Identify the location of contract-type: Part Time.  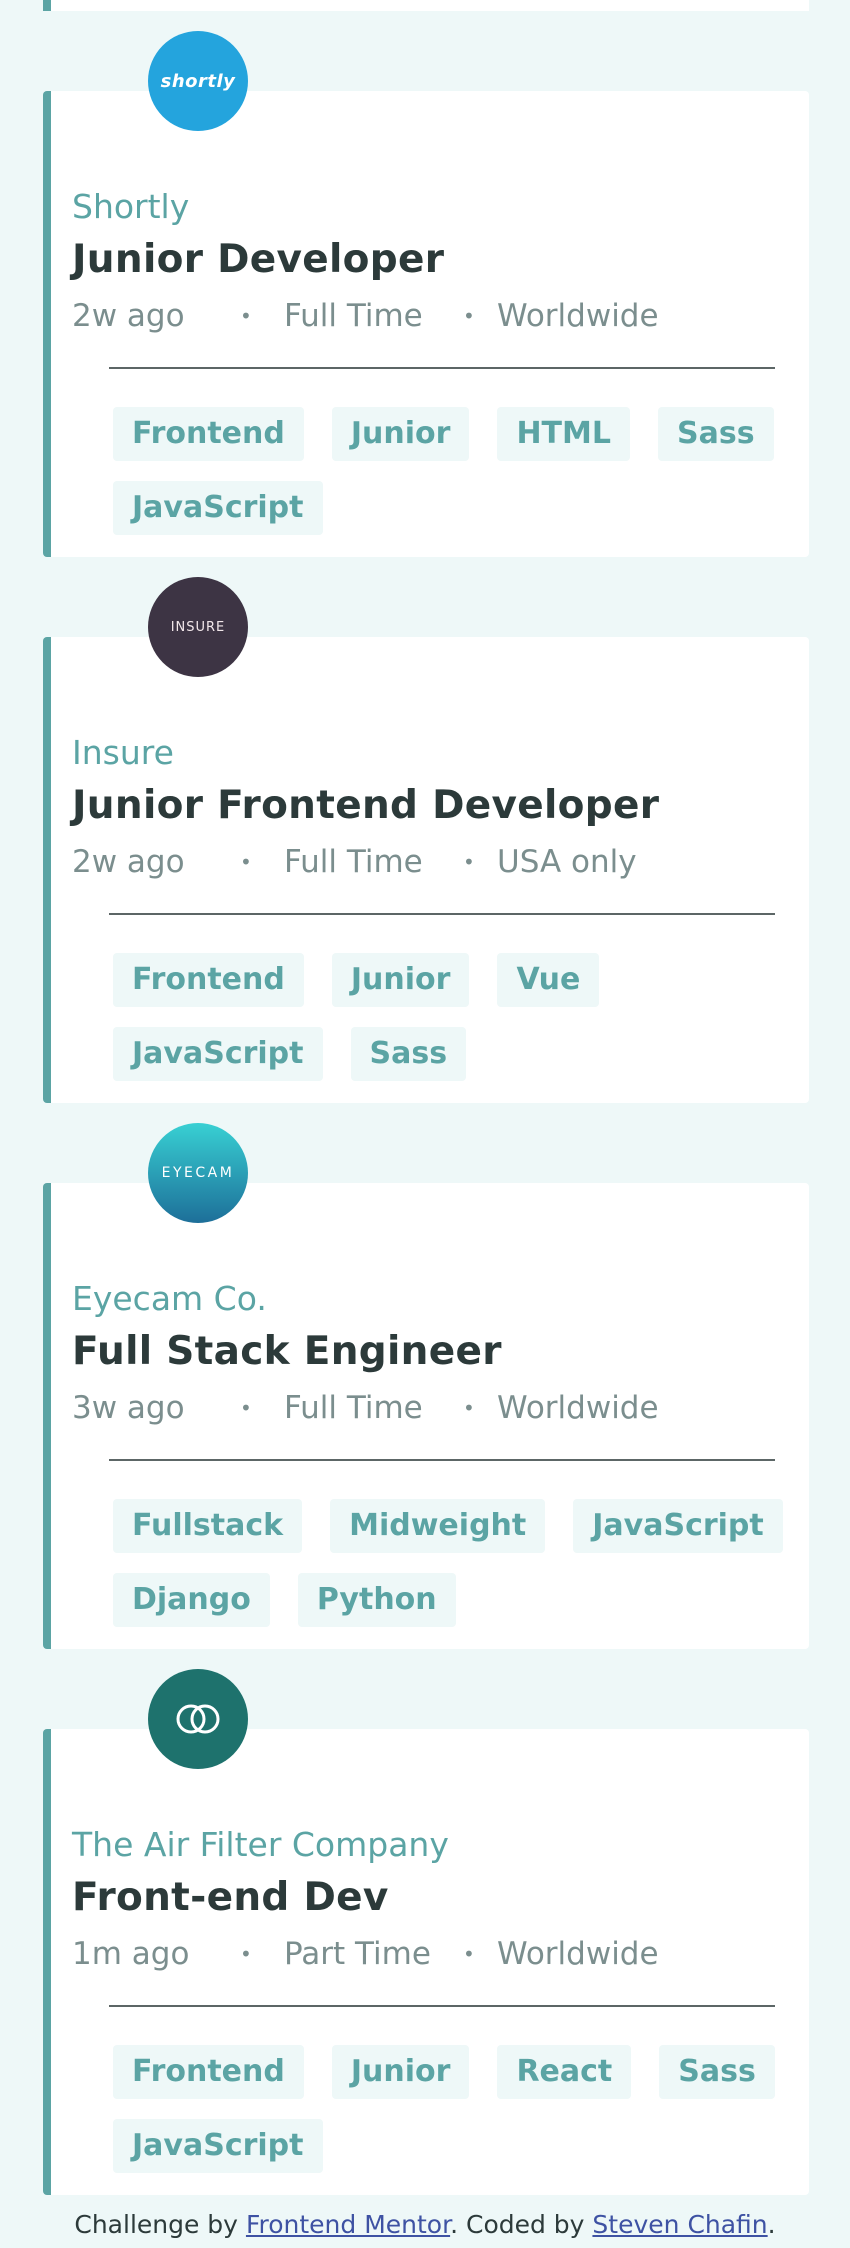
(357, 1954).